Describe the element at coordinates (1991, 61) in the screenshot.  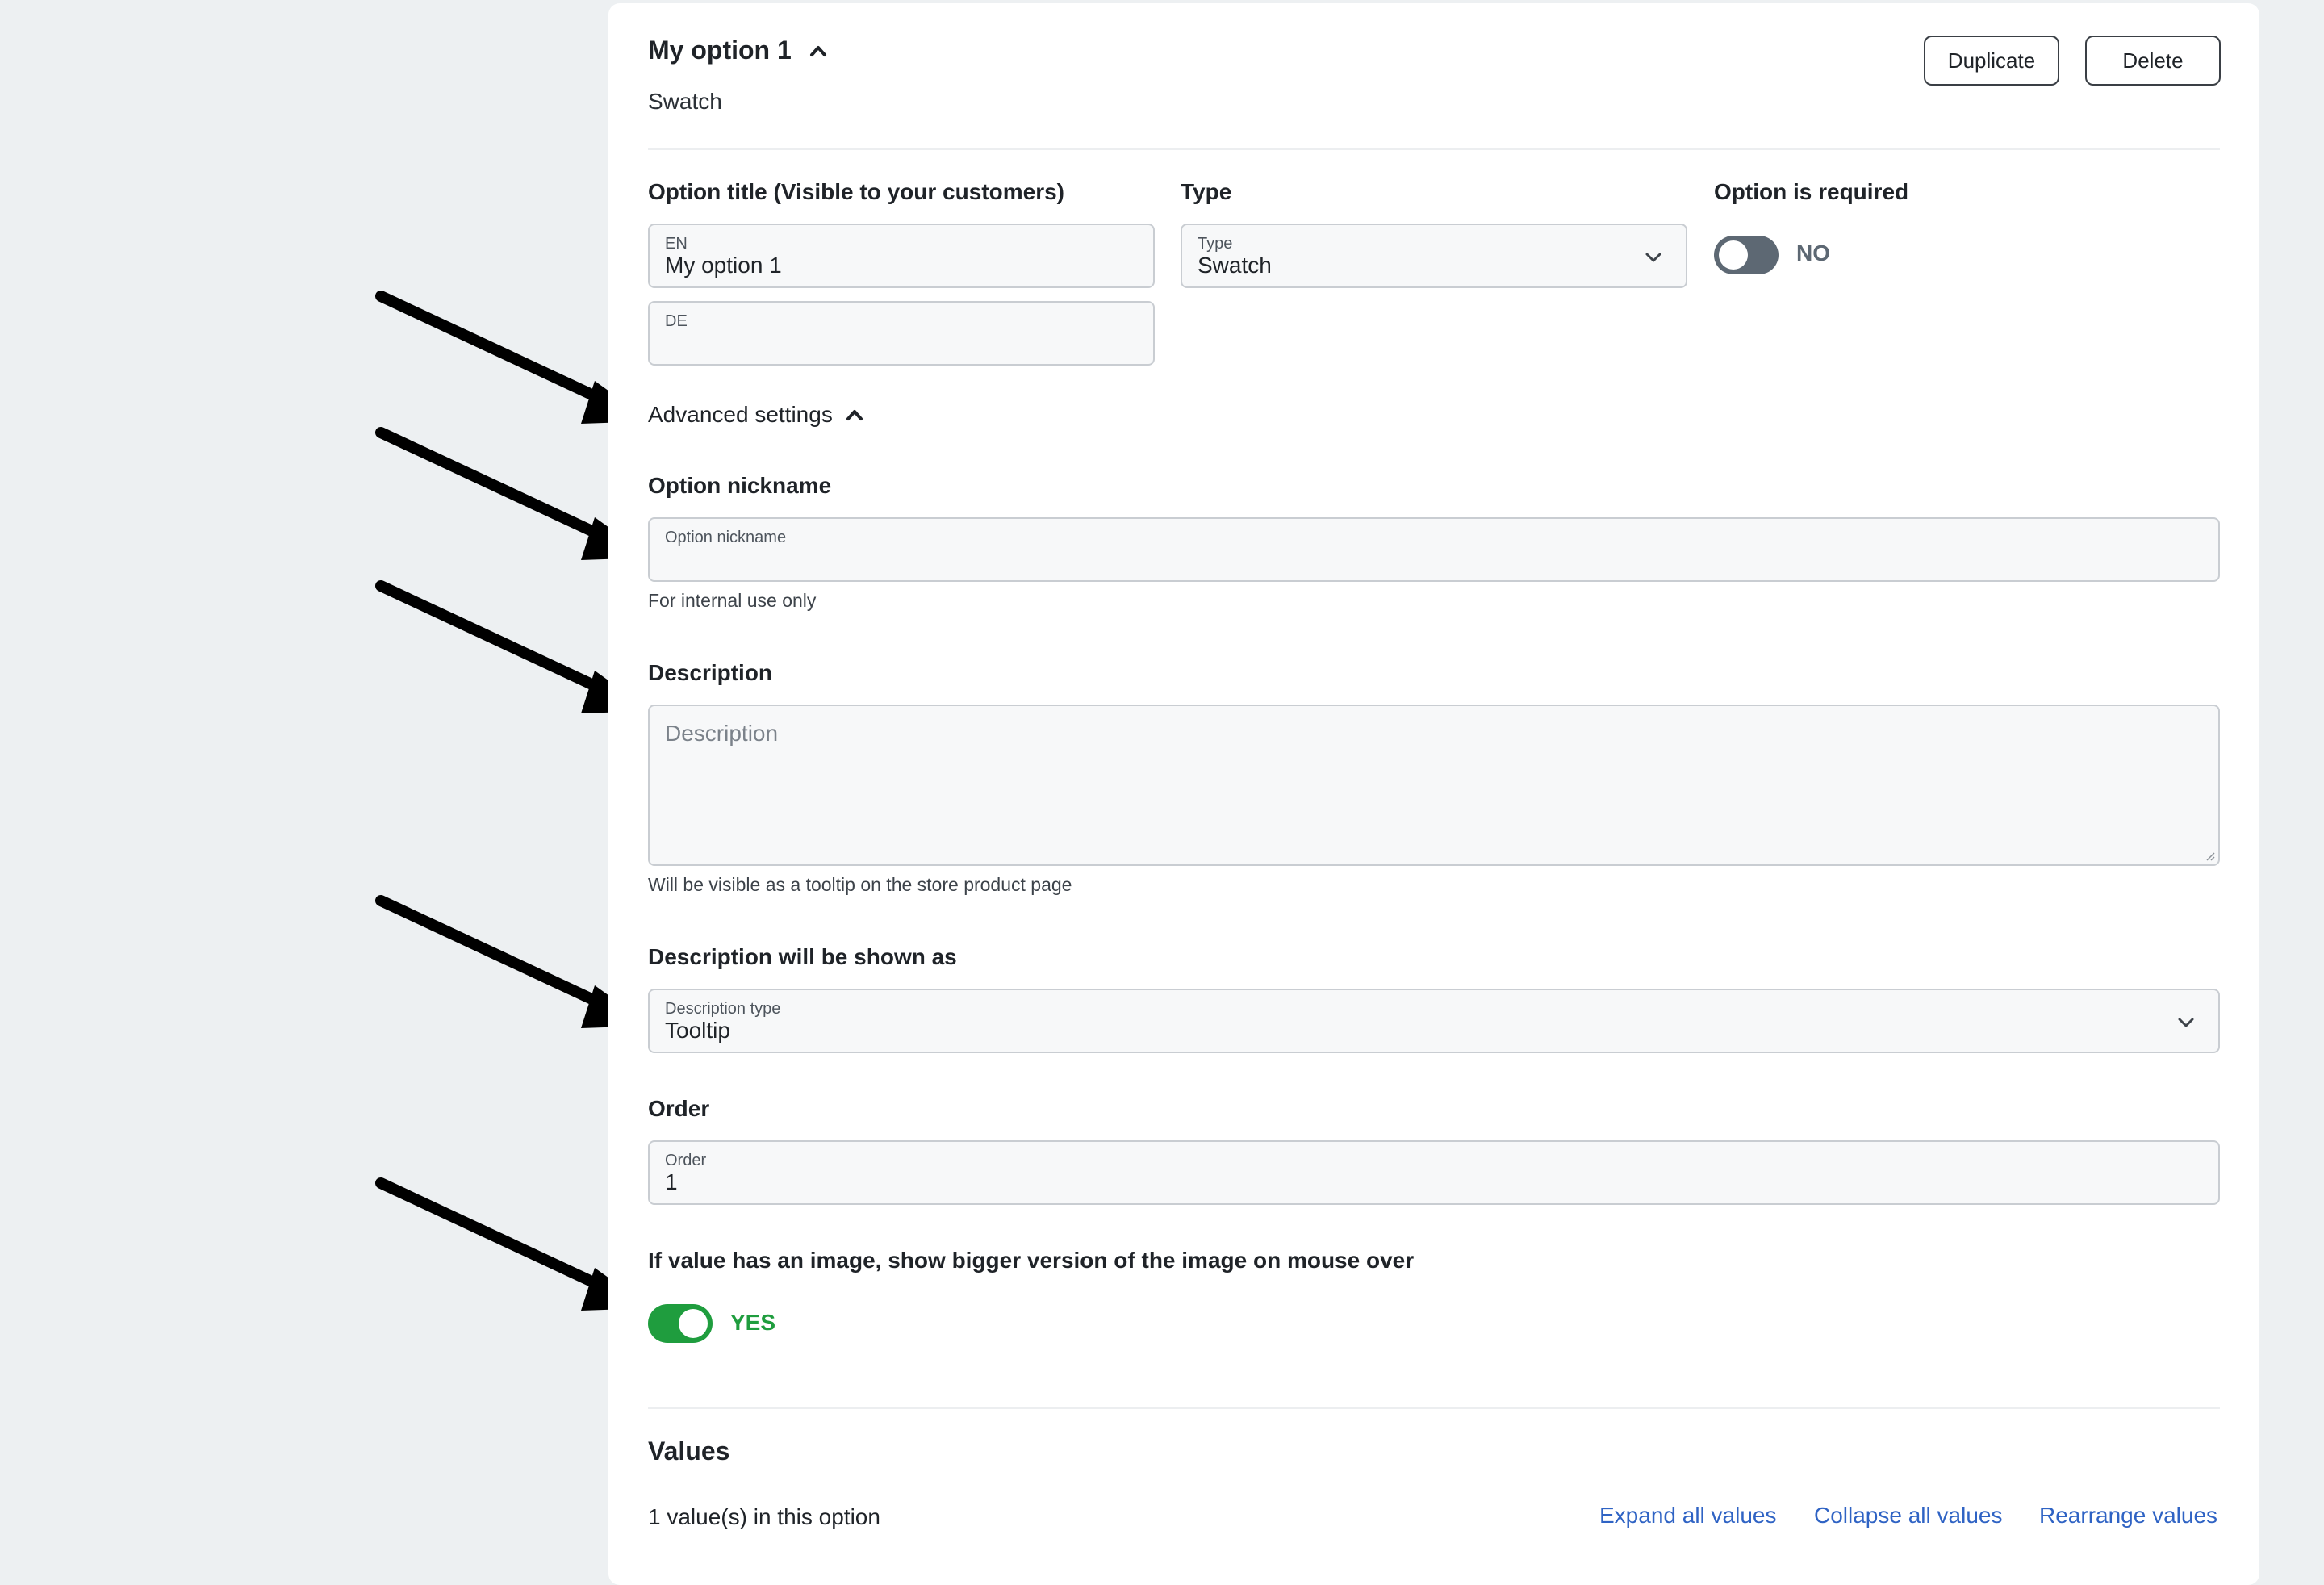
I see `duplicate-button: Duplicate` at that location.